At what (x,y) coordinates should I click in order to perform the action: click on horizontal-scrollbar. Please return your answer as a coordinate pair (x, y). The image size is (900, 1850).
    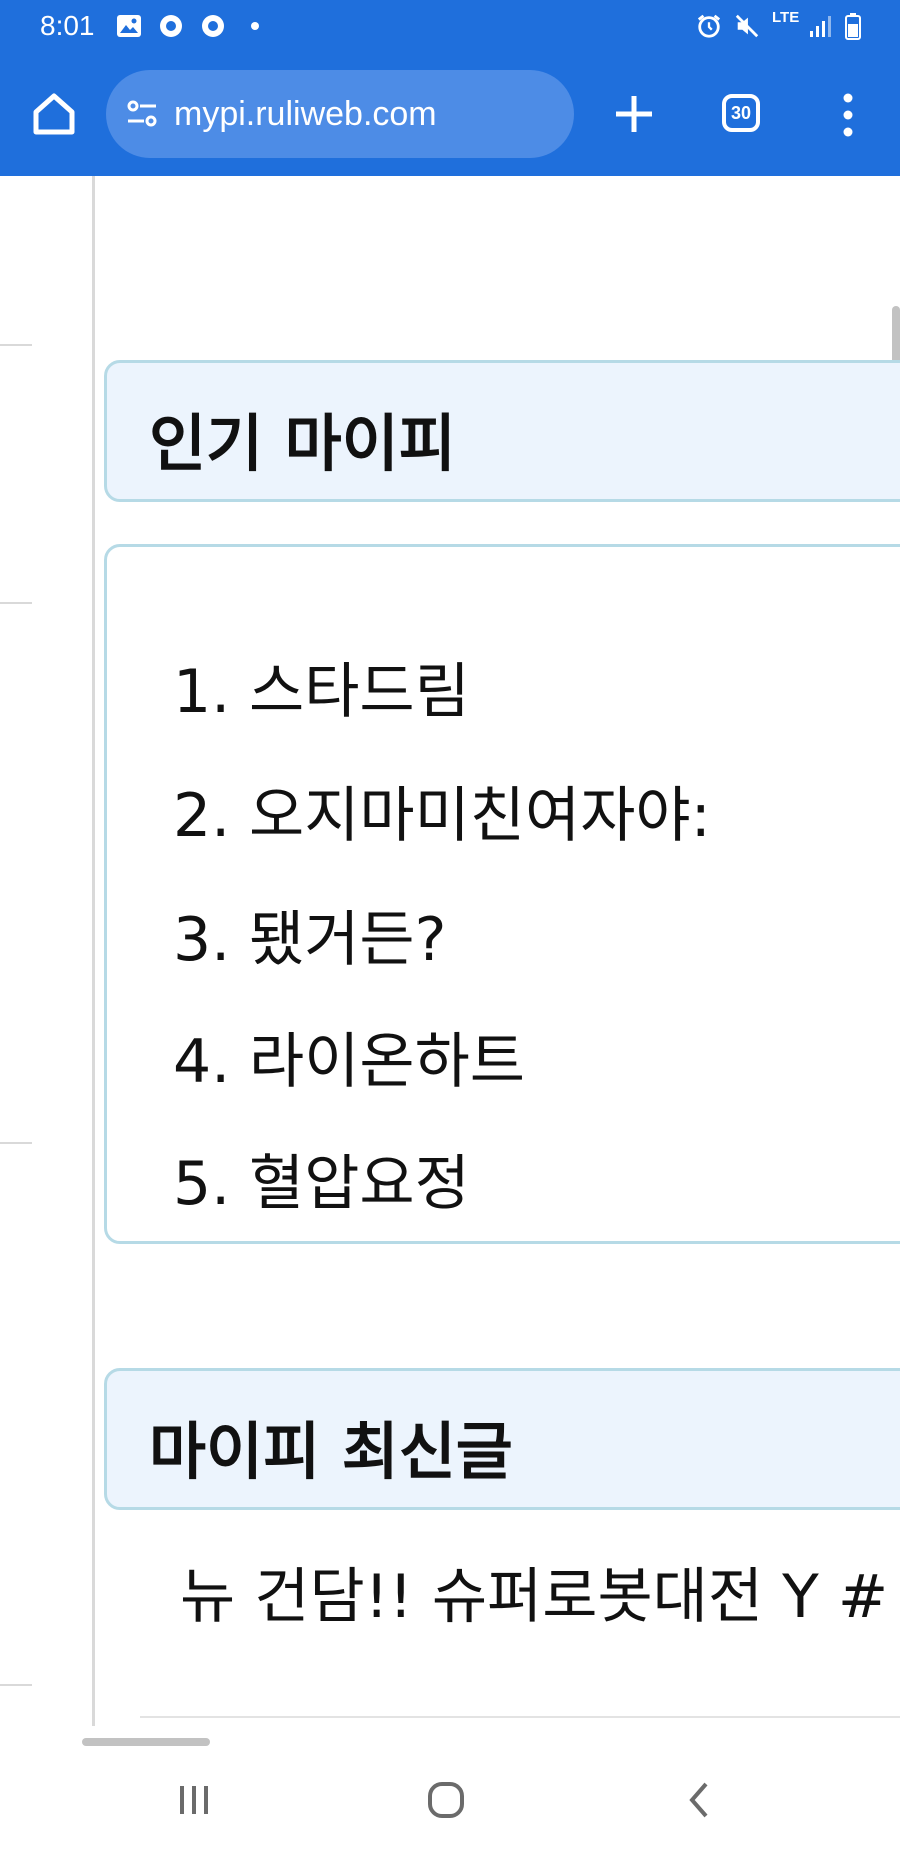
    Looking at the image, I should click on (146, 1742).